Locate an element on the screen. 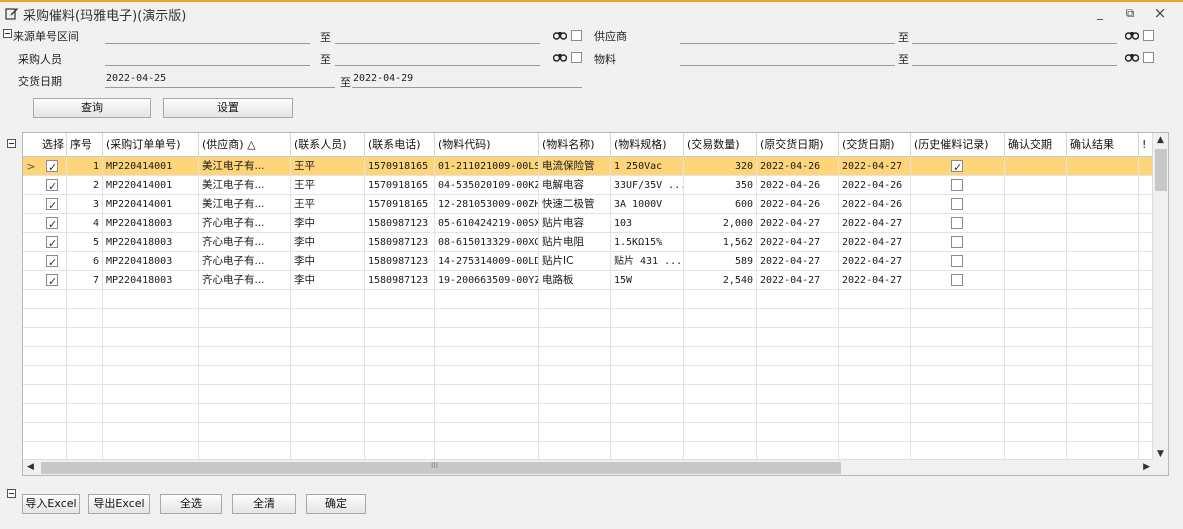 The height and width of the screenshot is (529, 1183). source-no-from-field is located at coordinates (207, 43).